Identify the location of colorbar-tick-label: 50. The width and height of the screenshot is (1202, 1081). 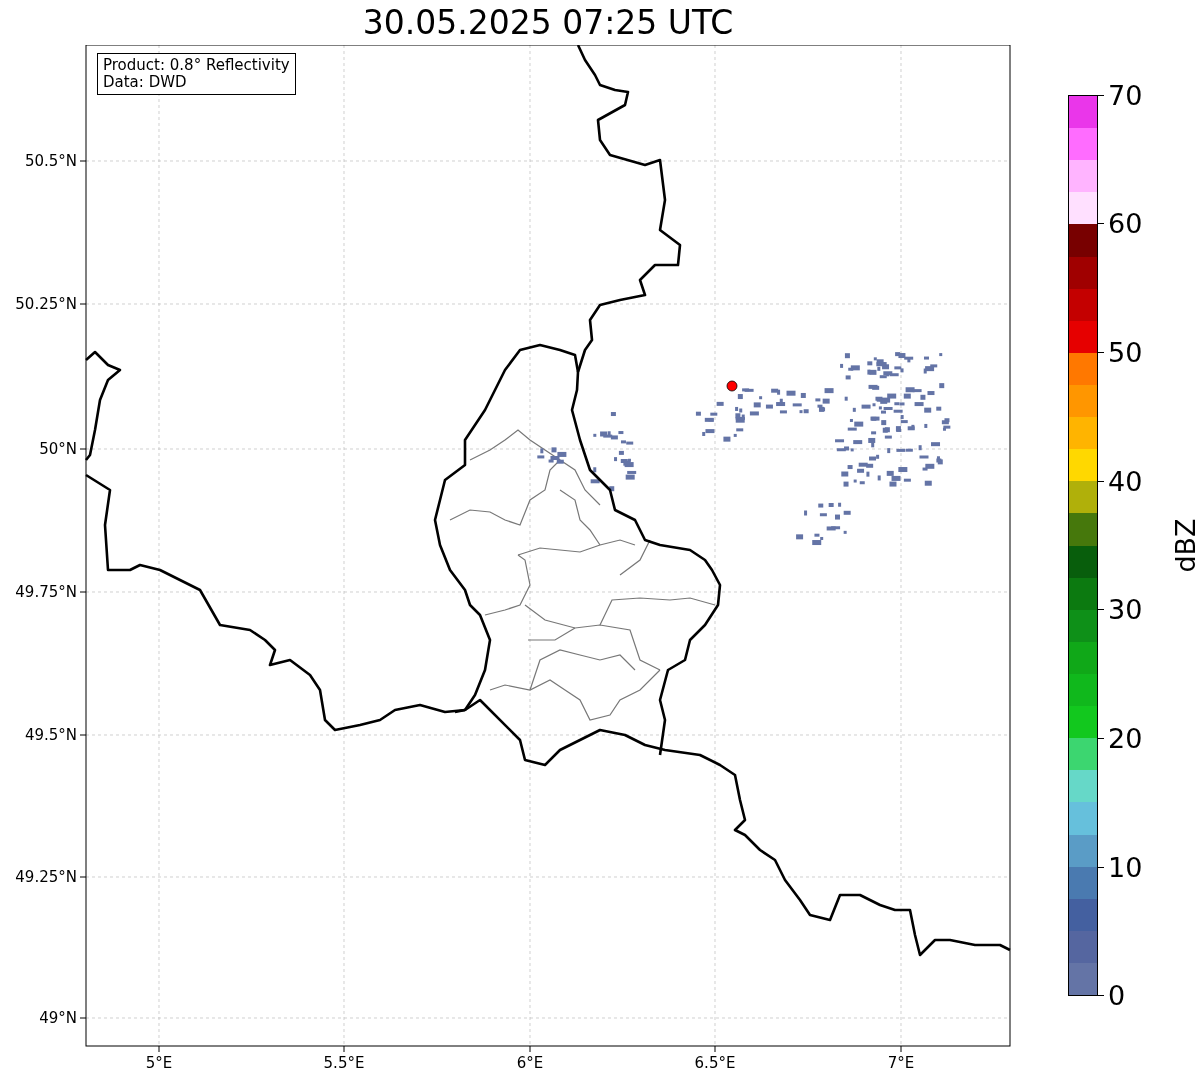
(1125, 352).